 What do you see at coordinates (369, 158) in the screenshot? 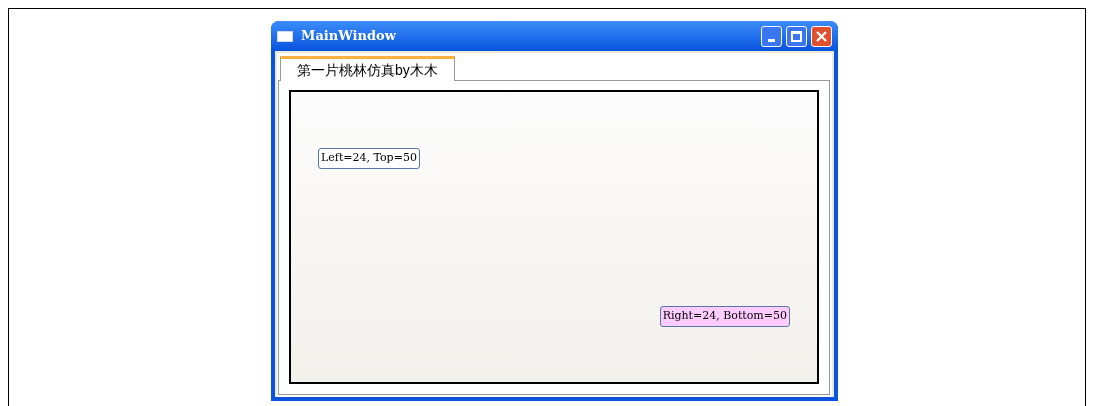
I see `canvas-button: Left=24, Top=50` at bounding box center [369, 158].